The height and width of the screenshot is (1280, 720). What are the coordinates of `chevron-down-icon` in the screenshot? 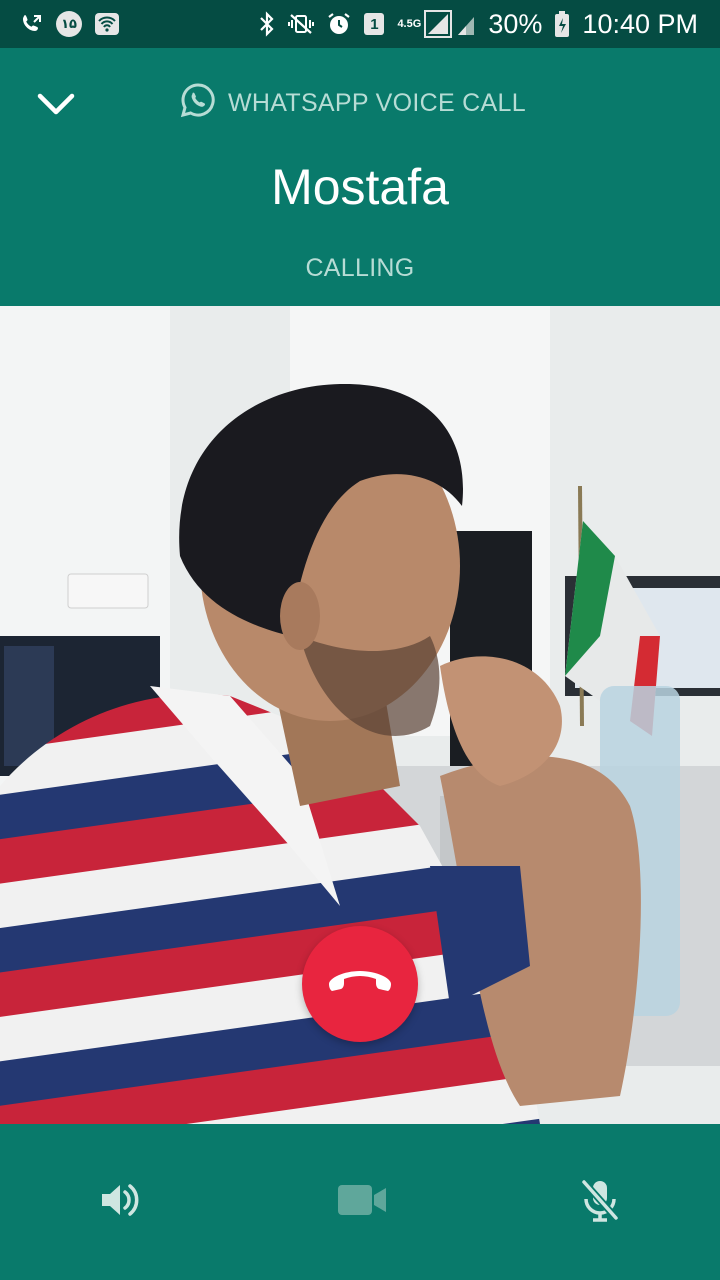 It's located at (56, 106).